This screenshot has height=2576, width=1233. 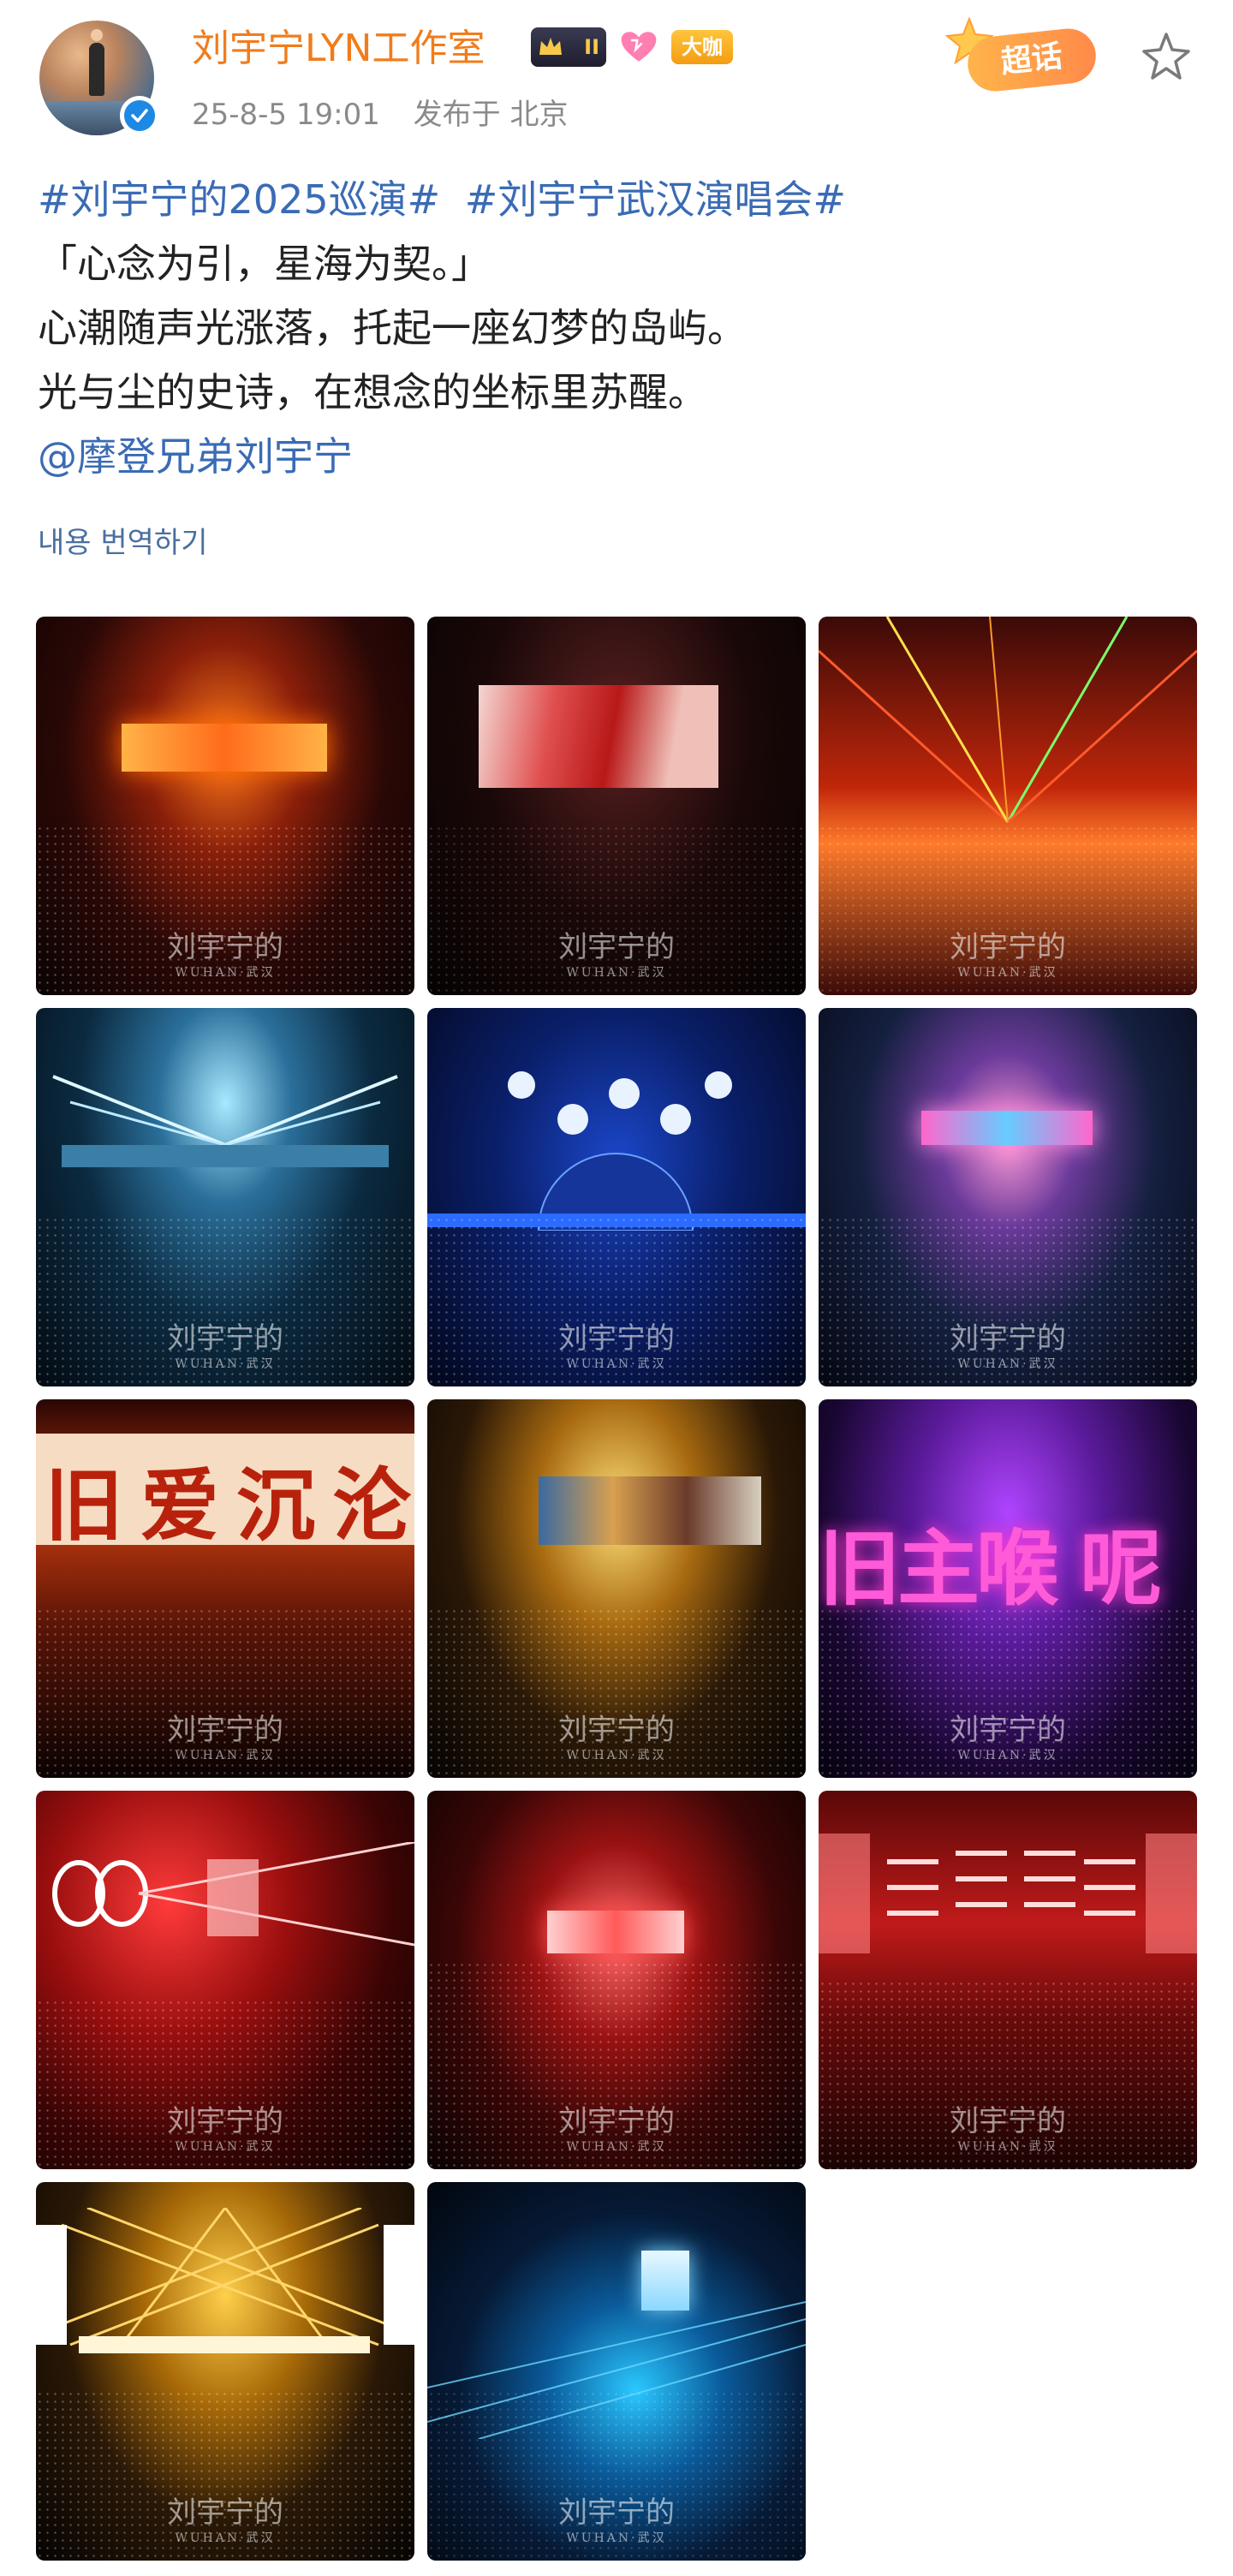 What do you see at coordinates (591, 47) in the screenshot?
I see `level-badge-label: II` at bounding box center [591, 47].